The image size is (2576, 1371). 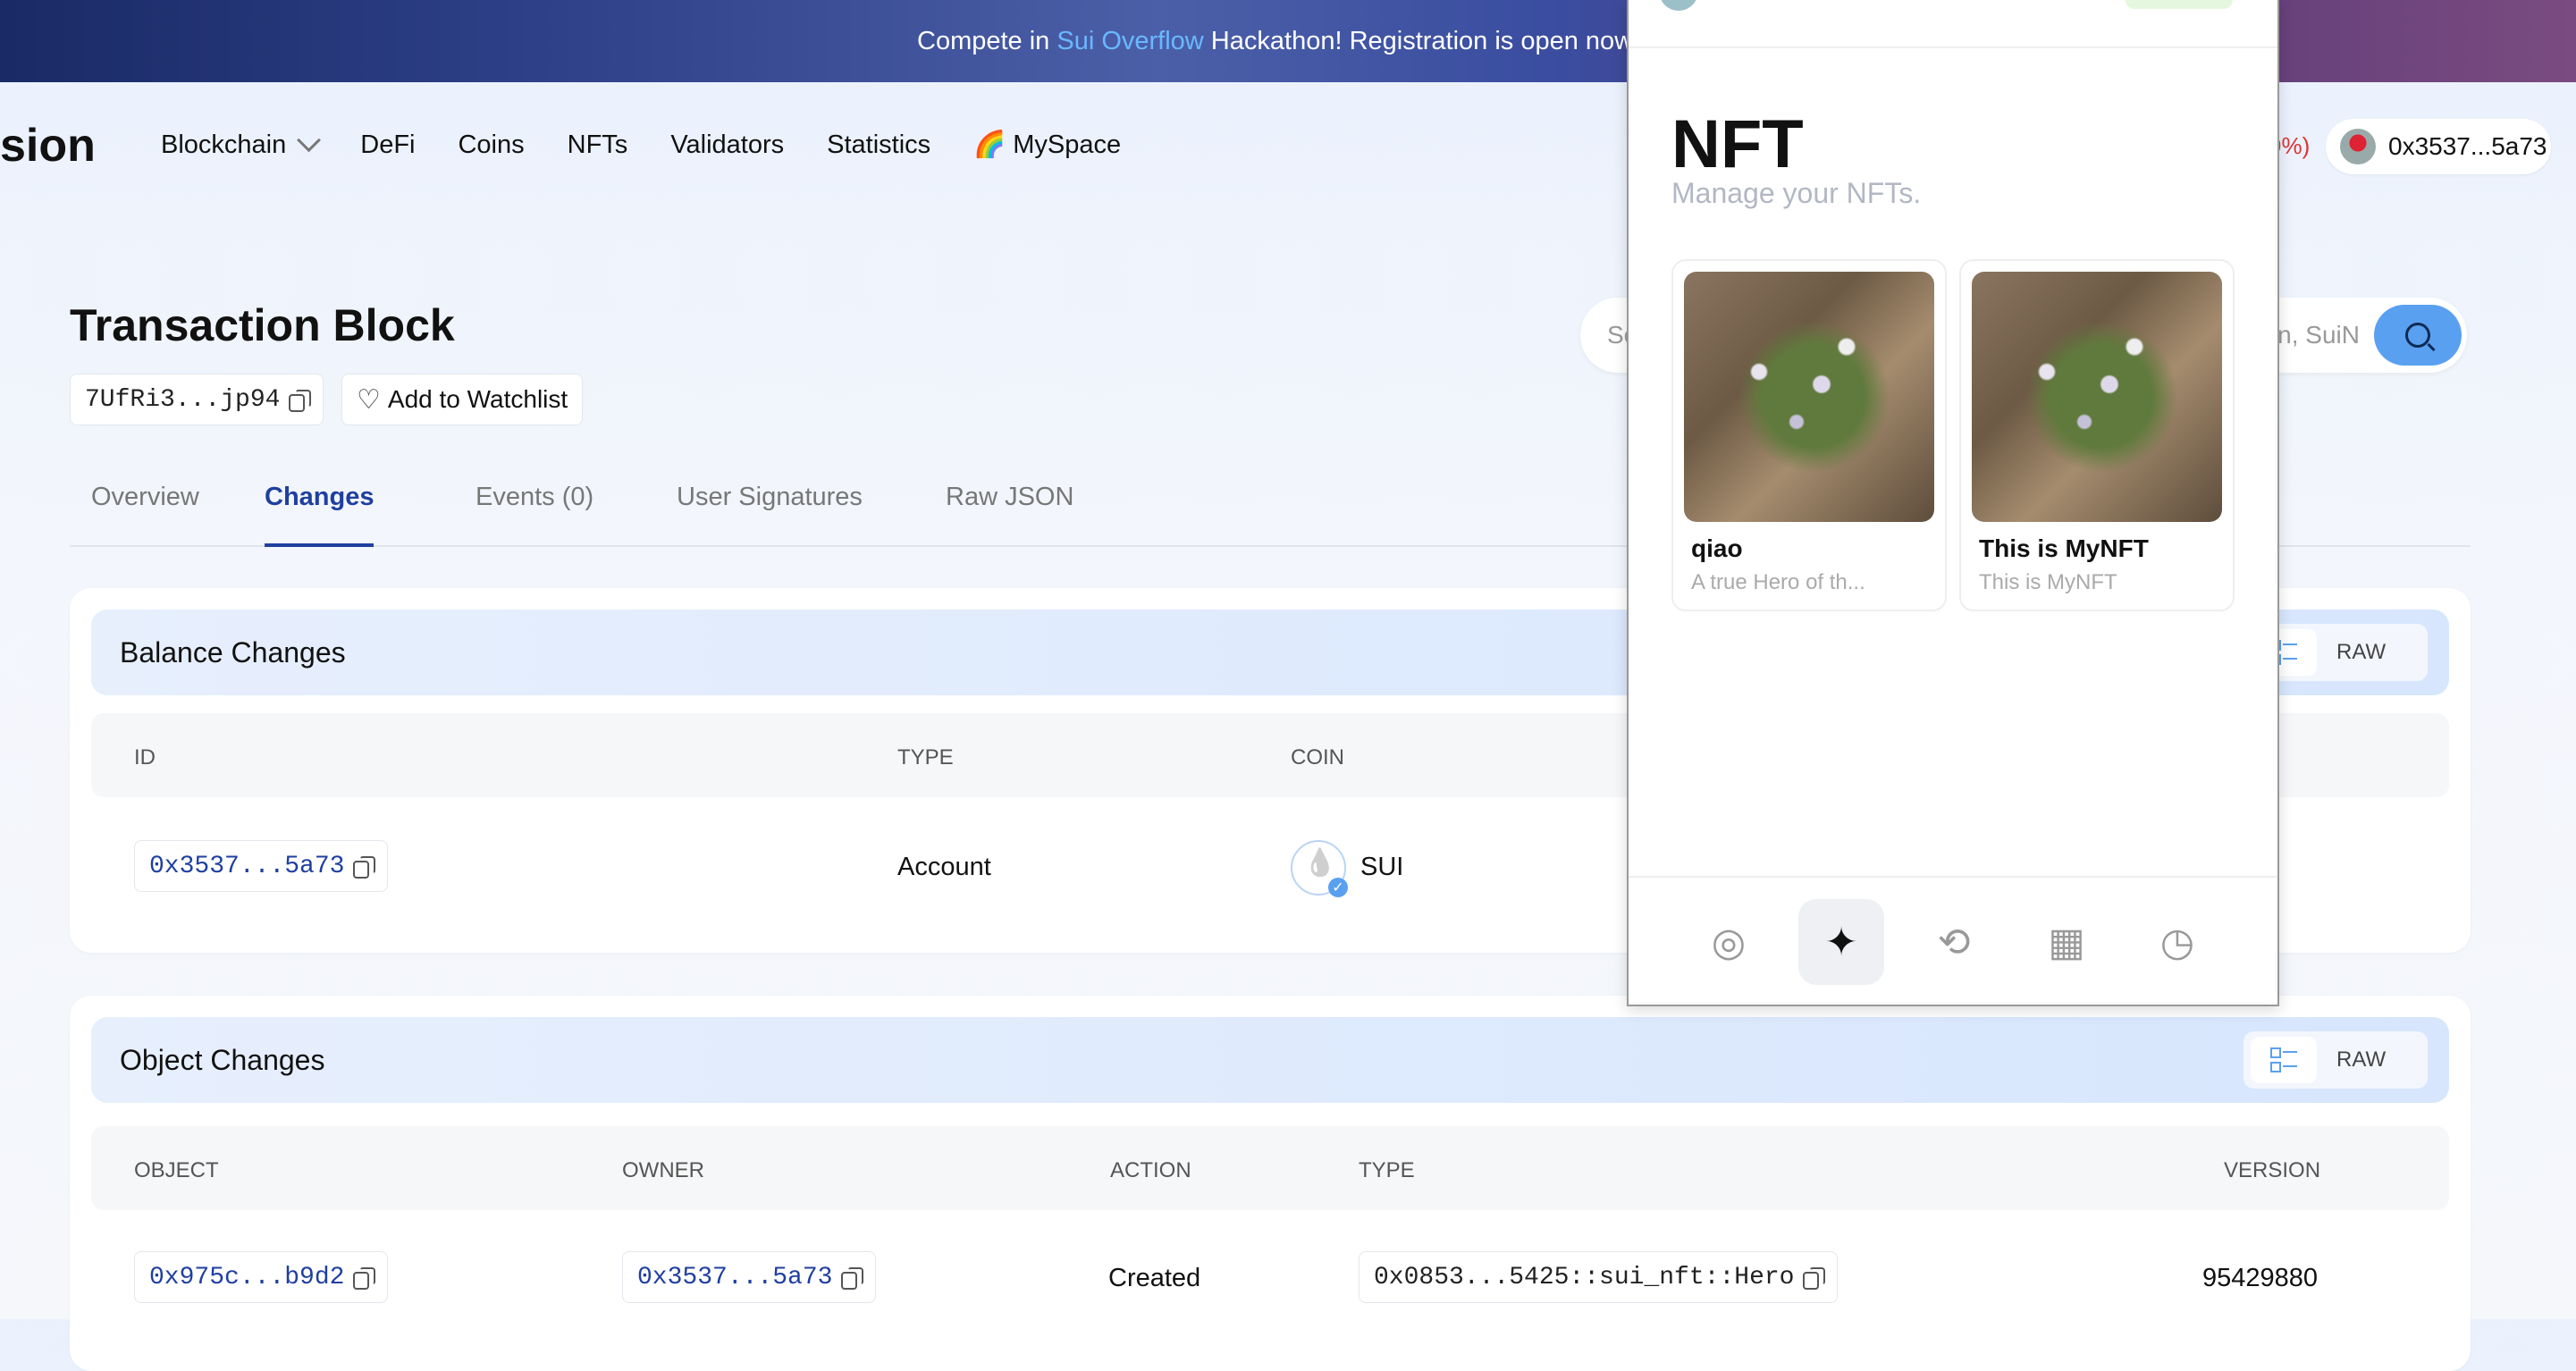 What do you see at coordinates (310, 139) in the screenshot?
I see `chevron-down-icon` at bounding box center [310, 139].